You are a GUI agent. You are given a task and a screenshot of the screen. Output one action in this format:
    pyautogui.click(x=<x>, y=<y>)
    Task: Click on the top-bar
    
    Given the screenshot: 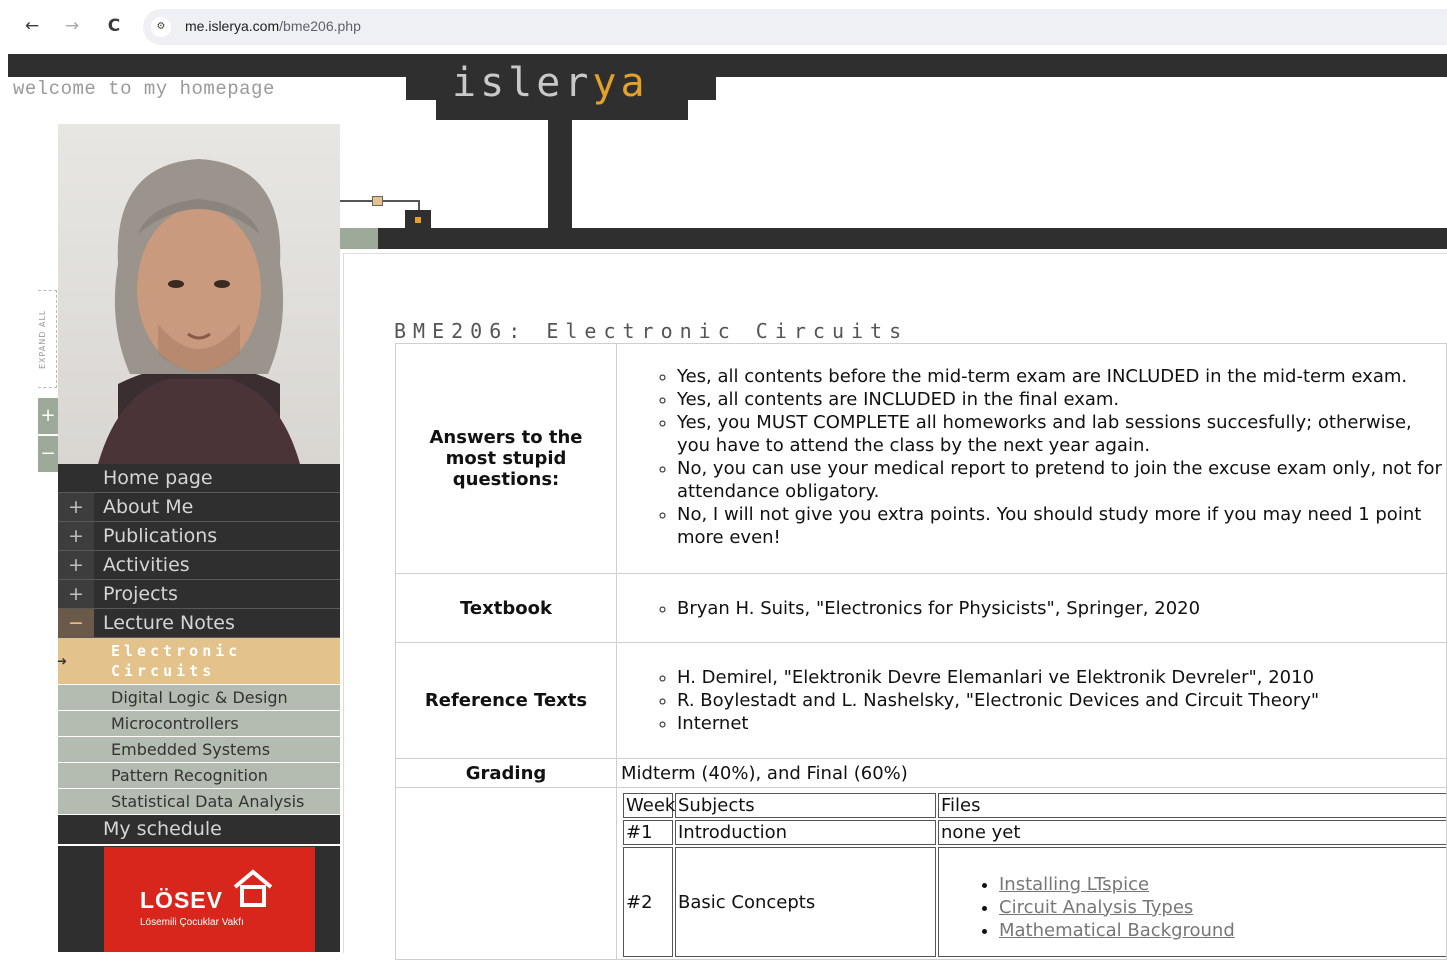 What is the action you would take?
    pyautogui.click(x=727, y=65)
    